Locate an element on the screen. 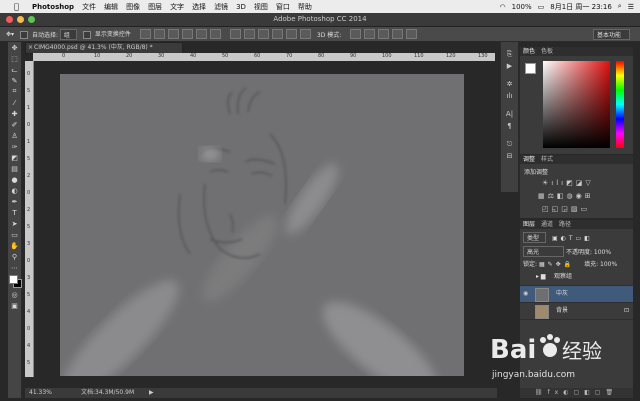 The height and width of the screenshot is (401, 640). hand-tool-icon: ✋ is located at coordinates (14, 245).